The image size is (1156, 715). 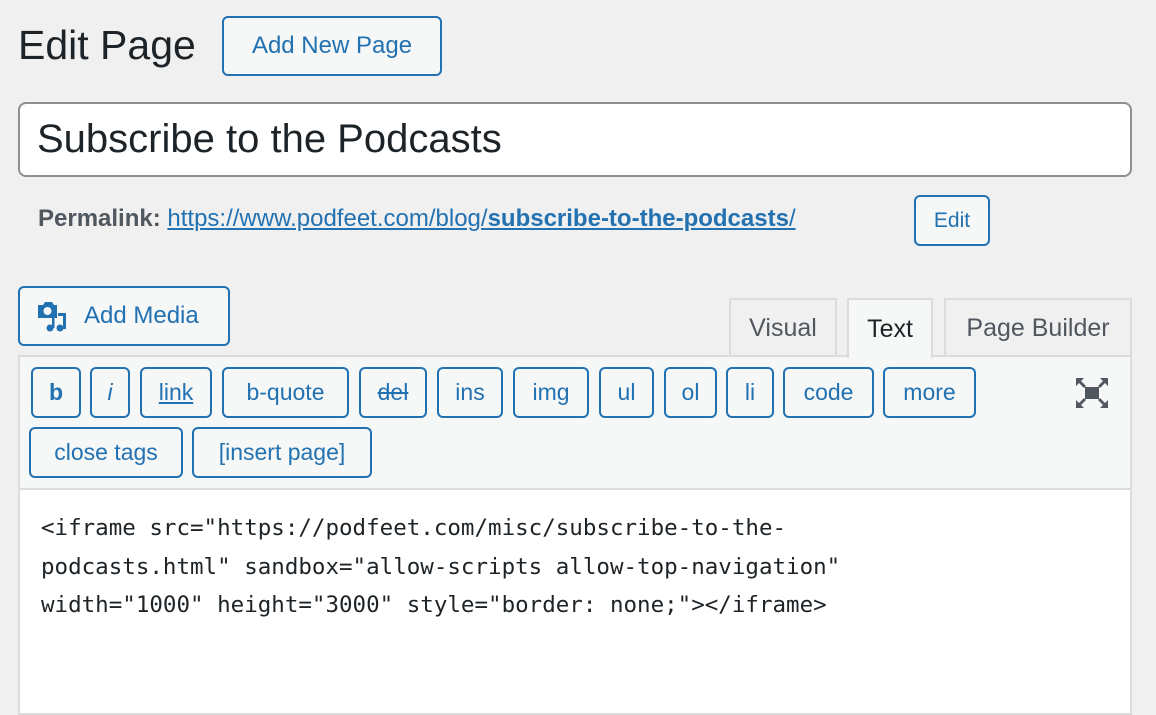 What do you see at coordinates (282, 452) in the screenshot?
I see `quicktag-insert-page: [insert page]` at bounding box center [282, 452].